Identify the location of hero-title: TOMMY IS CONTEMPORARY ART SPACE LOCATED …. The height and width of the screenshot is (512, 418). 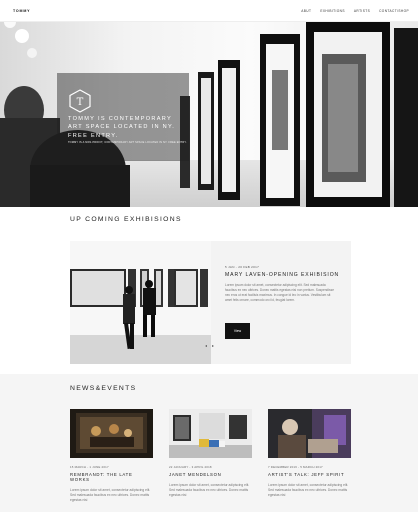
(122, 127).